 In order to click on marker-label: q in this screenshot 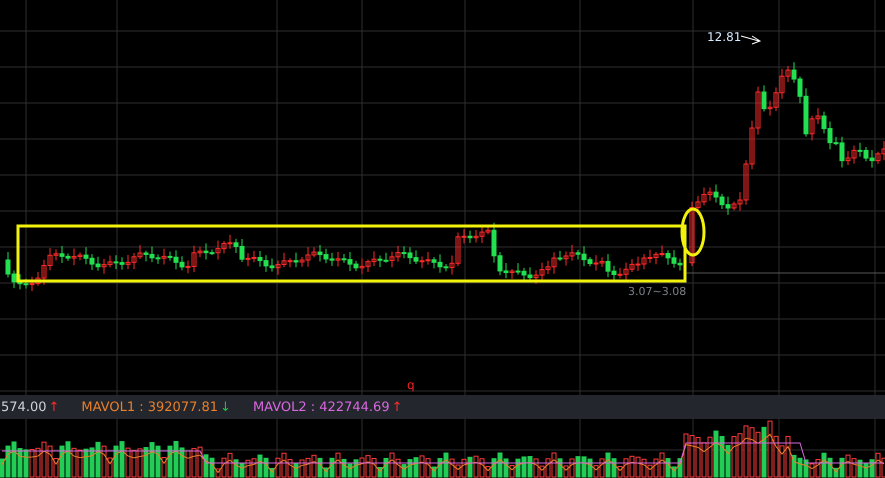, I will do `click(411, 385)`.